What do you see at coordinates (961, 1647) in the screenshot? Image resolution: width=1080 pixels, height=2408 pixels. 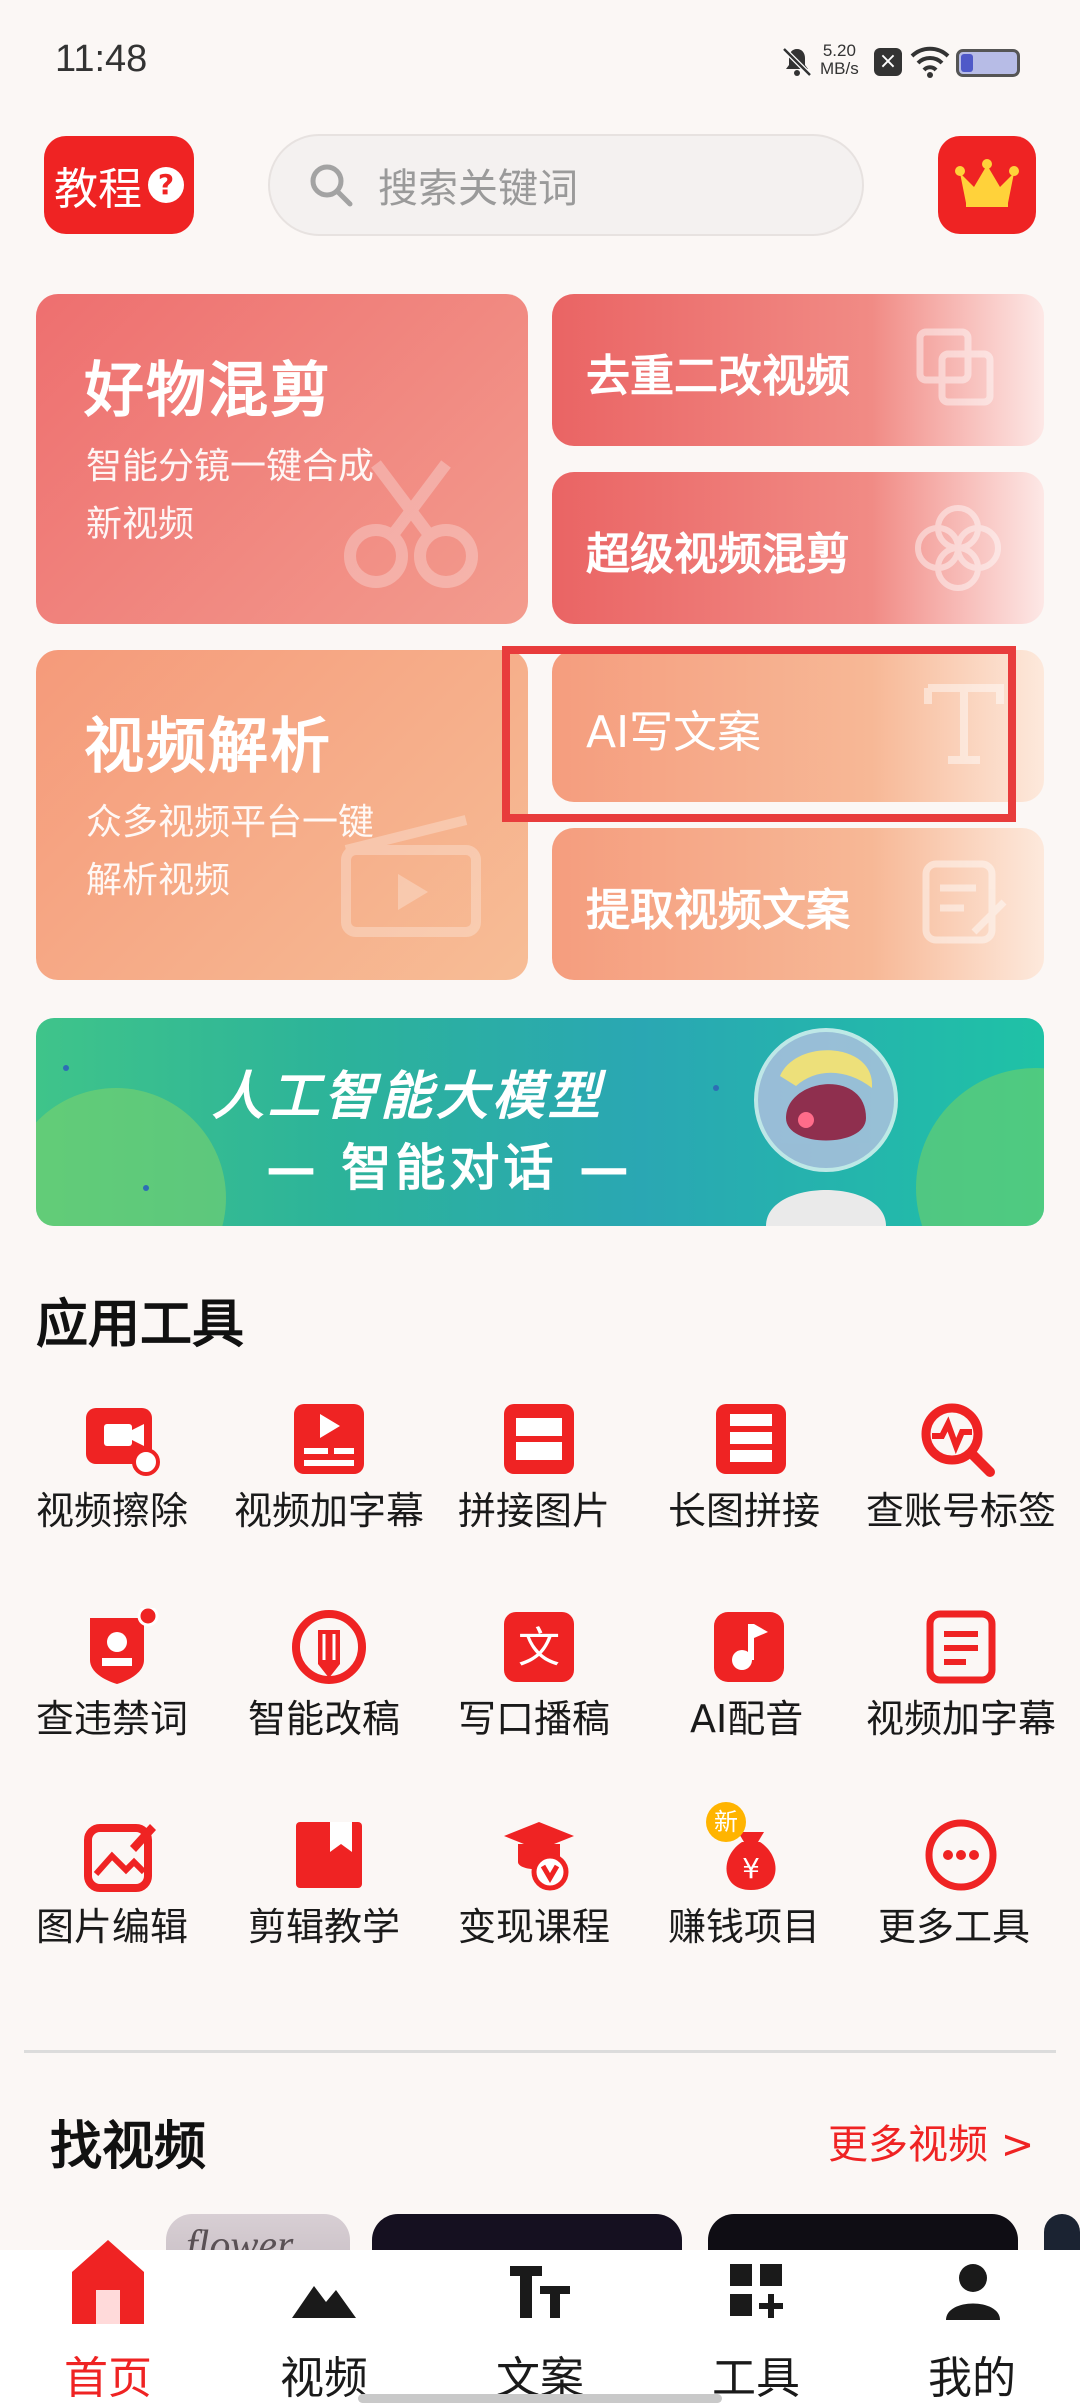 I see `subtitle-doc-icon` at bounding box center [961, 1647].